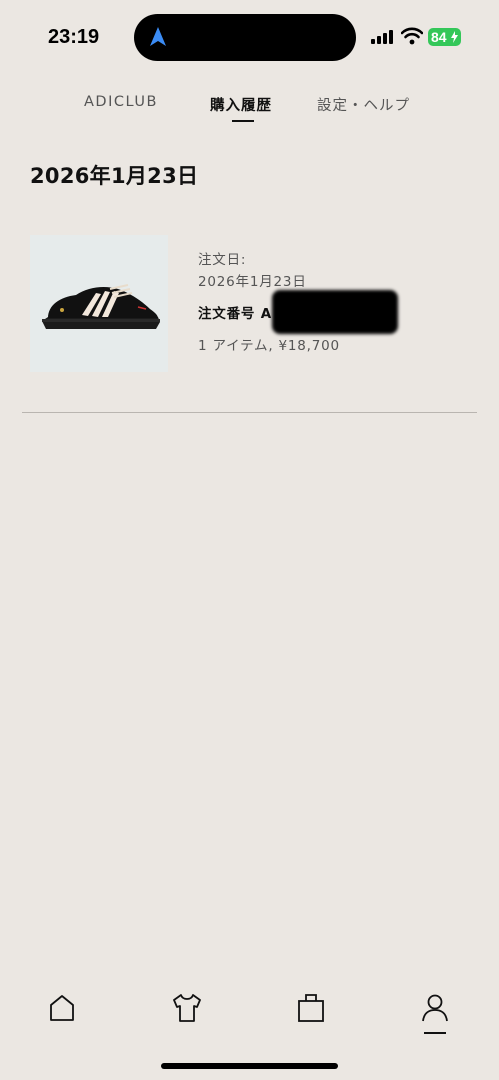  Describe the element at coordinates (269, 346) in the screenshot. I see `order-summary: 1 アイテム, ¥18,700` at that location.